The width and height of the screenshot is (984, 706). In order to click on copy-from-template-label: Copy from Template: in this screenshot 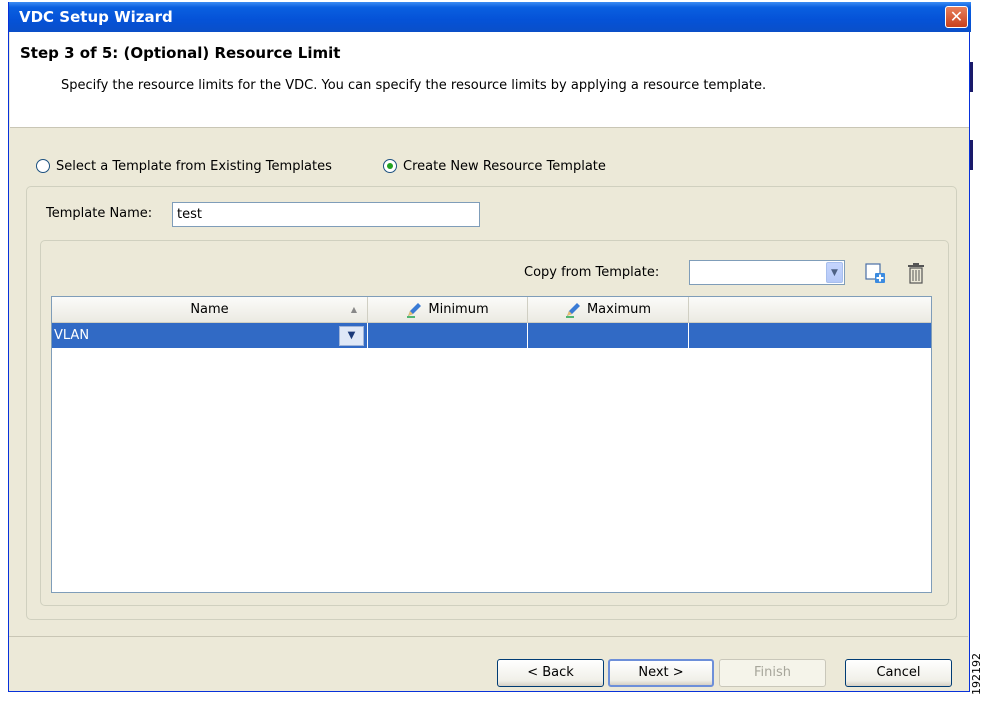, I will do `click(592, 272)`.